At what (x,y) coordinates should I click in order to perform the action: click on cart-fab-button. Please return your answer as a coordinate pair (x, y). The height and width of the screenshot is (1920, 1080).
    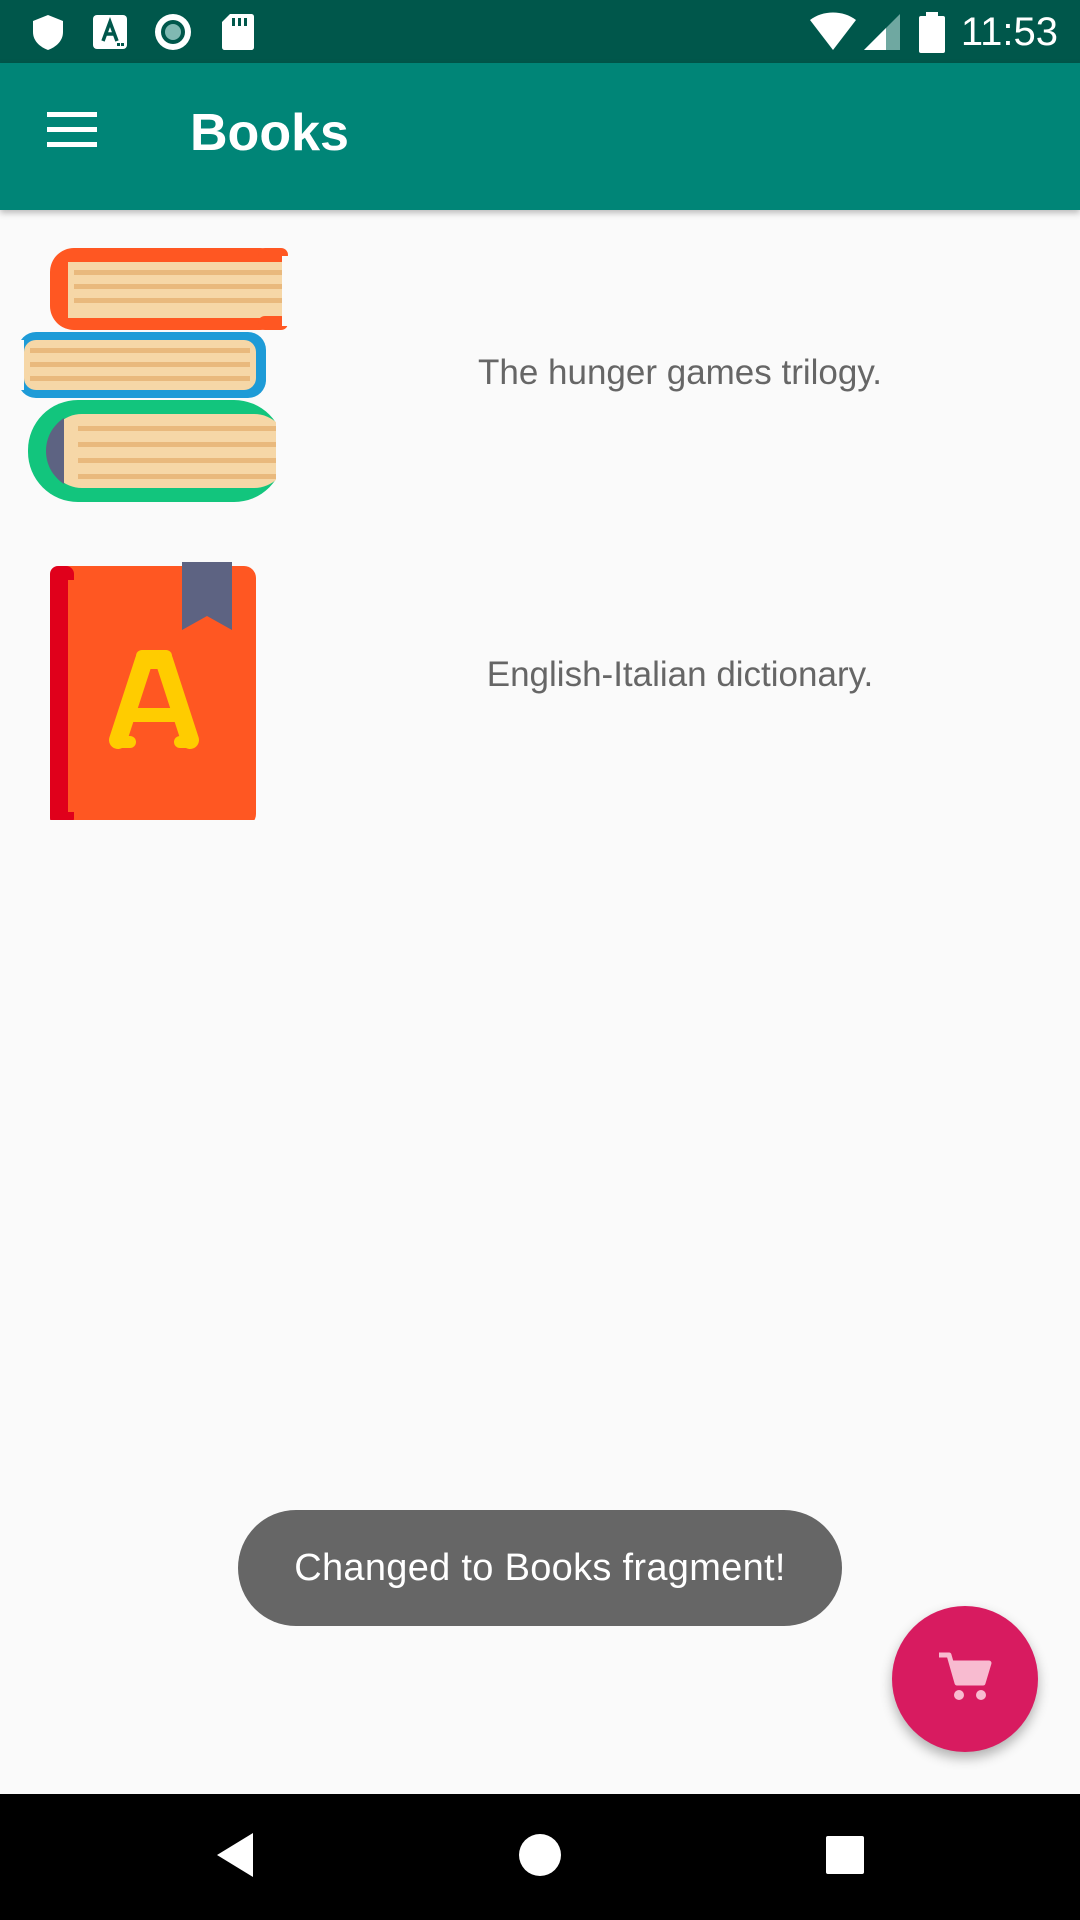
    Looking at the image, I should click on (965, 1679).